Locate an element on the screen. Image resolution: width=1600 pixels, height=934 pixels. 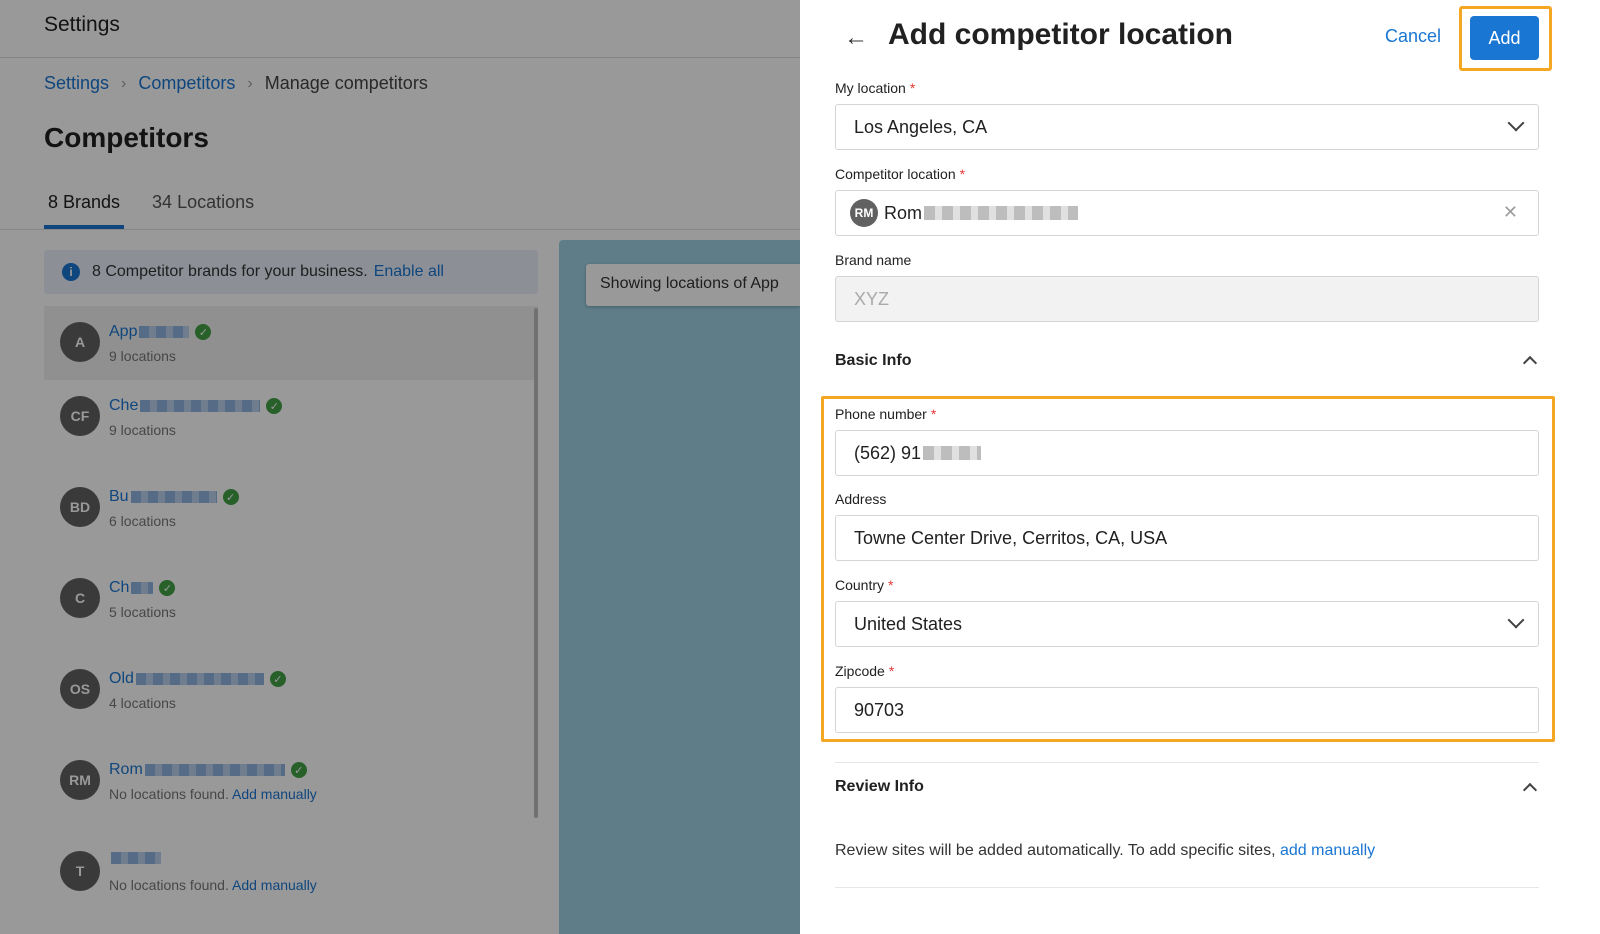
brand-name-field: XYZ is located at coordinates (1187, 299).